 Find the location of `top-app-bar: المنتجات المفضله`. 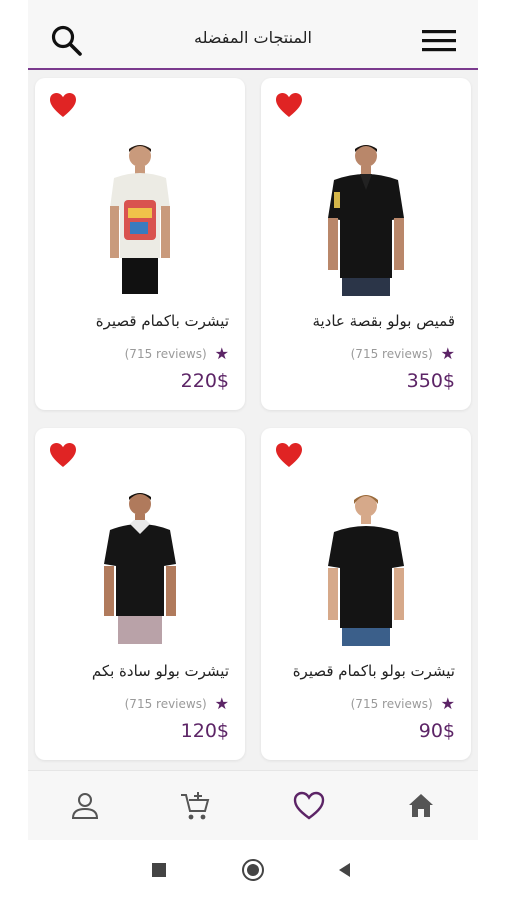

top-app-bar: المنتجات المفضله is located at coordinates (253, 35).